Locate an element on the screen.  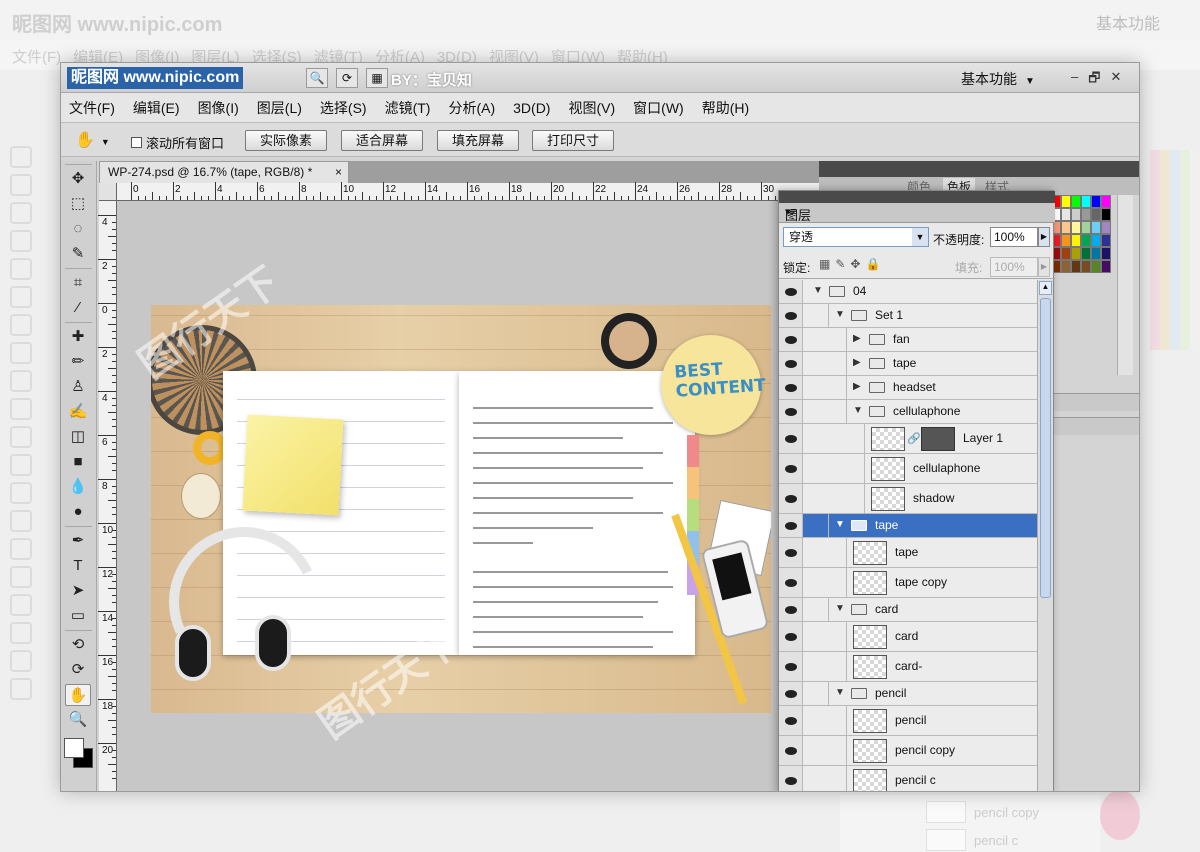
layer-group-row: ▶ tape is located at coordinates (908, 364).